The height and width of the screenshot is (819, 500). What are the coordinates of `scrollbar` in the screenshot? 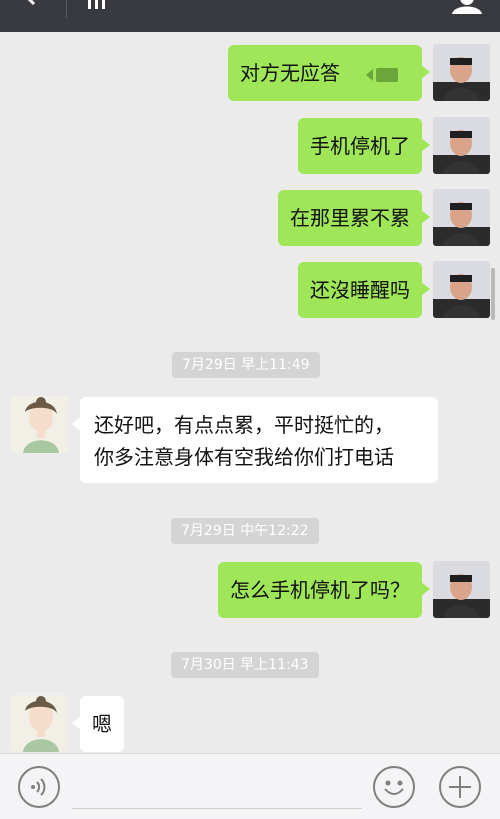 It's located at (493, 294).